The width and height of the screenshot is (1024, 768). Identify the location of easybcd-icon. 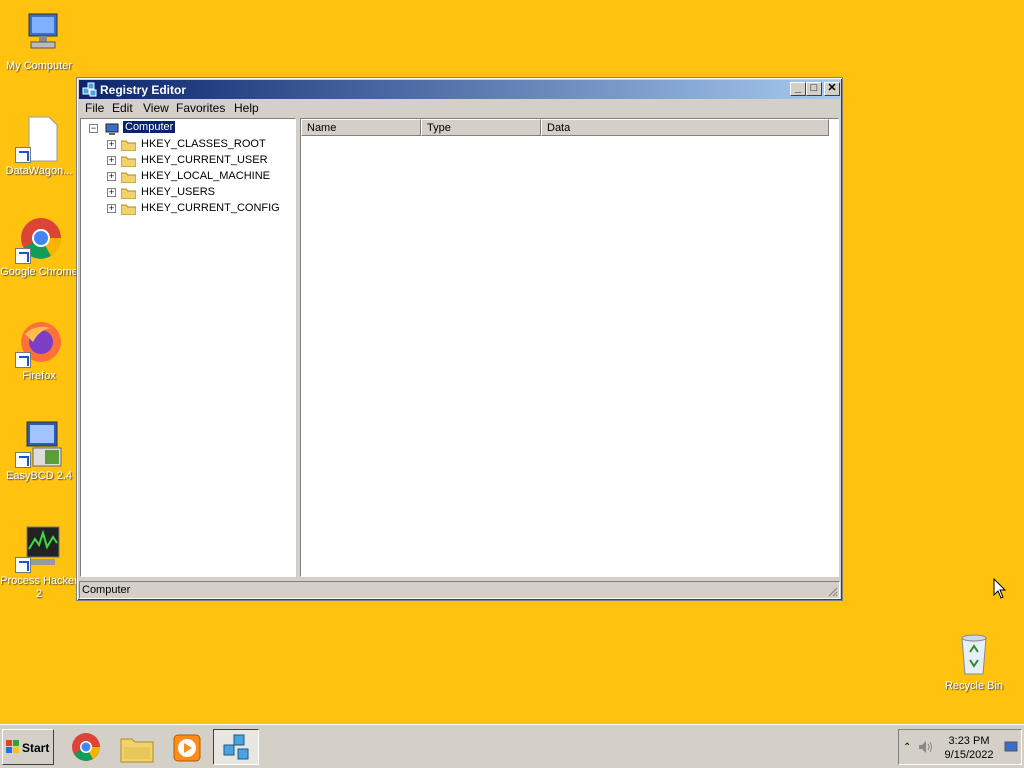
(39, 444).